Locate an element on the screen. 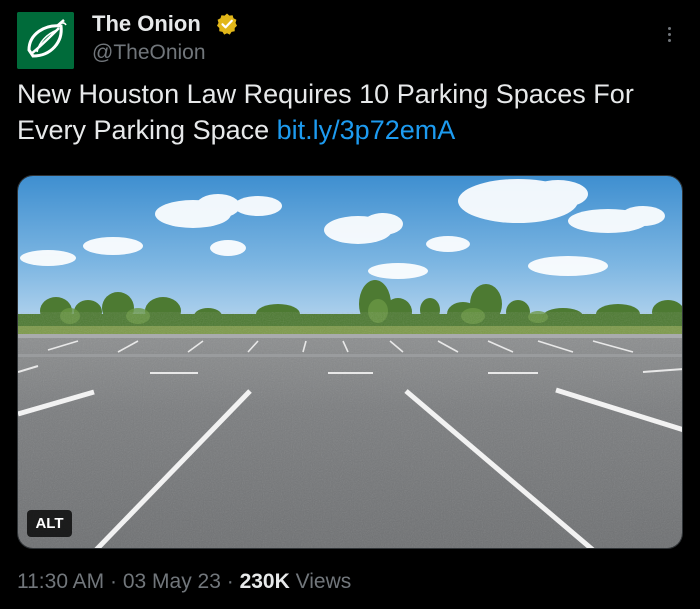 This screenshot has height=609, width=700. verified-badge-icon is located at coordinates (227, 24).